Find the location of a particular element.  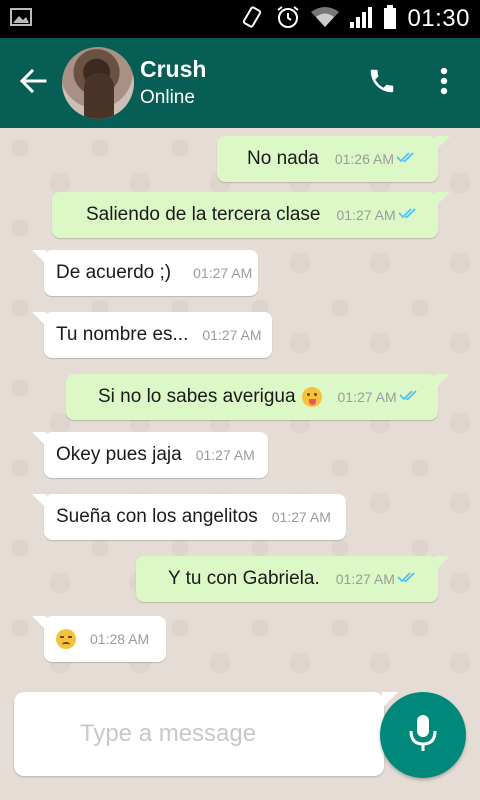

message-text: De acuerdo ;) is located at coordinates (114, 272).